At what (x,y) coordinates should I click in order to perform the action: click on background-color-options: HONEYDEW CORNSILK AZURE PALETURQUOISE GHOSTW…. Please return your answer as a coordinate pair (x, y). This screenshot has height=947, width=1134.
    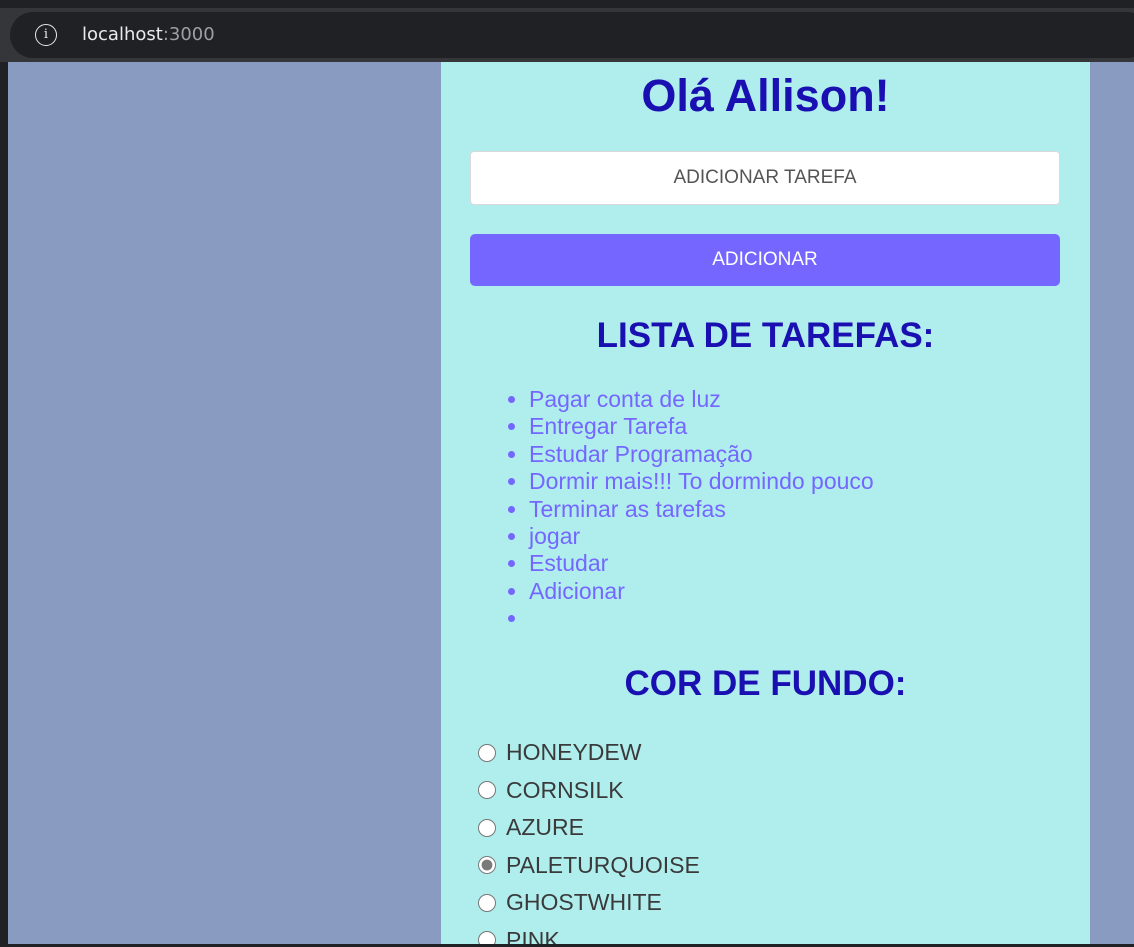
    Looking at the image, I should click on (589, 839).